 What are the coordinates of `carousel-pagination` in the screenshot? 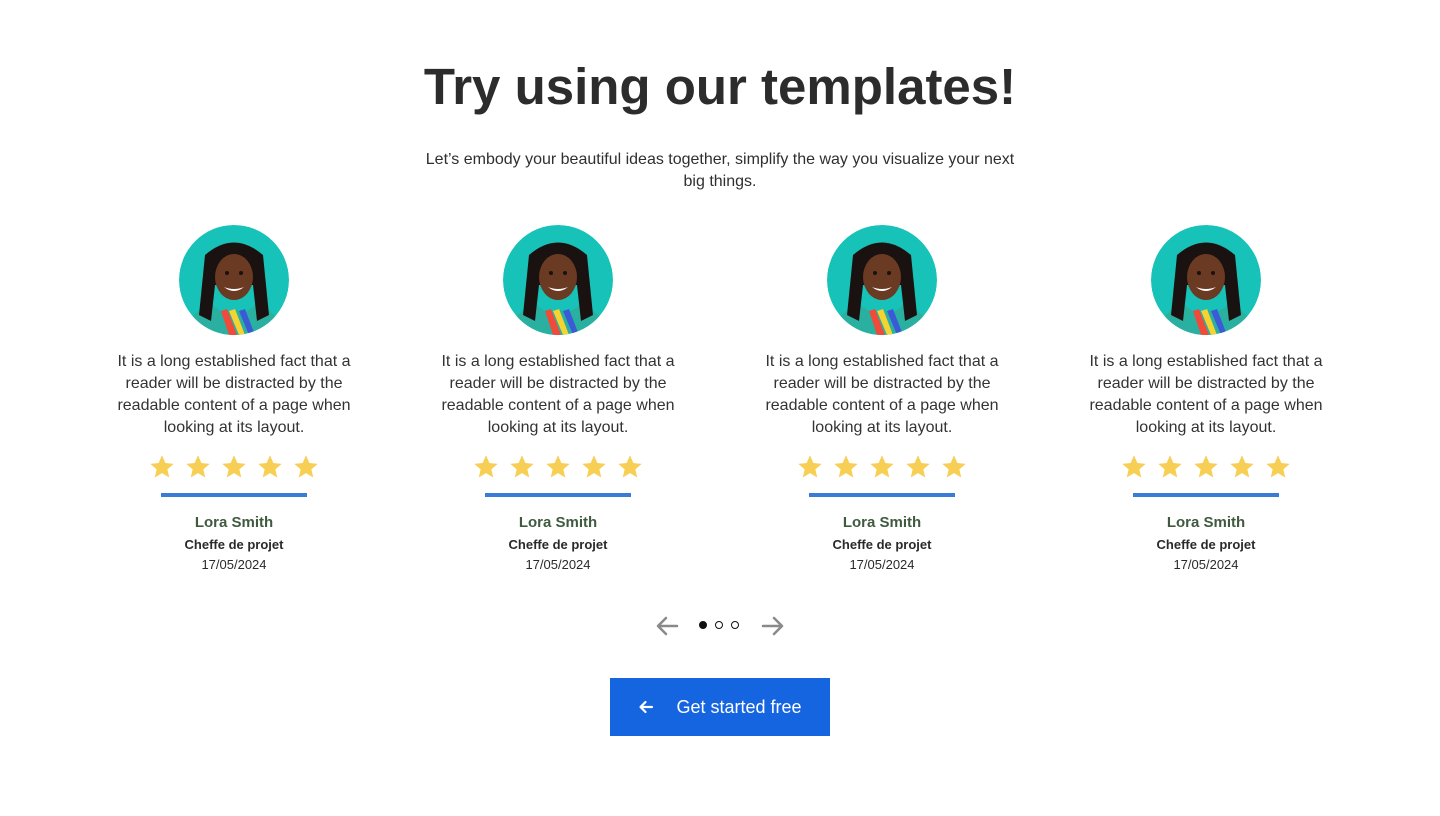 It's located at (720, 626).